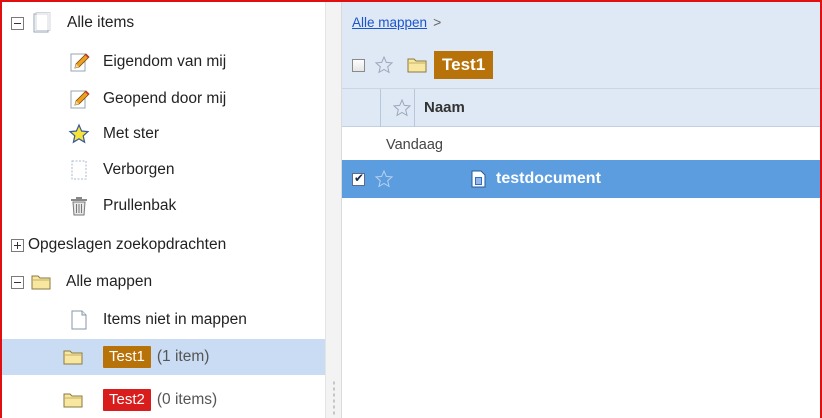 This screenshot has width=822, height=418. I want to click on page-title: Test1, so click(464, 65).